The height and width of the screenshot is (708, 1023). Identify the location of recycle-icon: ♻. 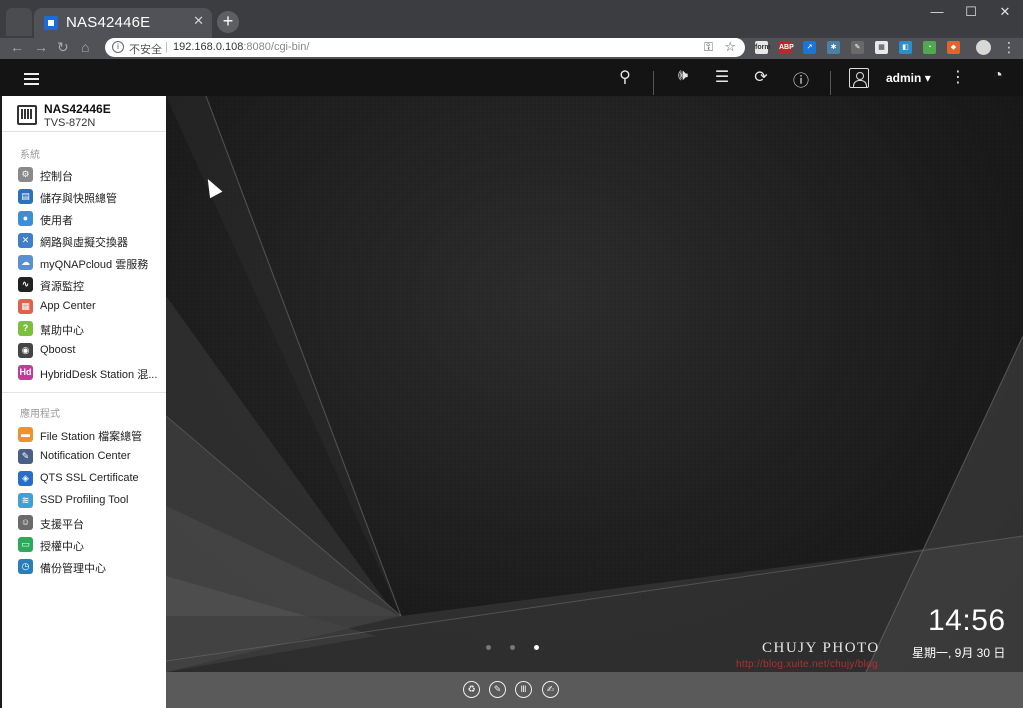
(471, 689).